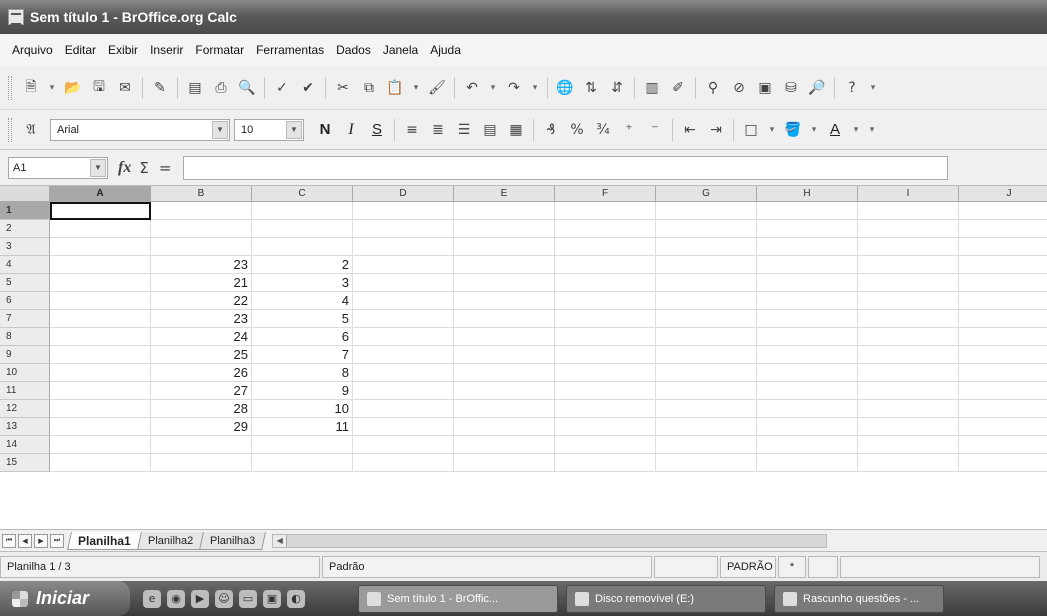 The height and width of the screenshot is (616, 1047). Describe the element at coordinates (123, 50) in the screenshot. I see `menu-exibir: Exibir` at that location.